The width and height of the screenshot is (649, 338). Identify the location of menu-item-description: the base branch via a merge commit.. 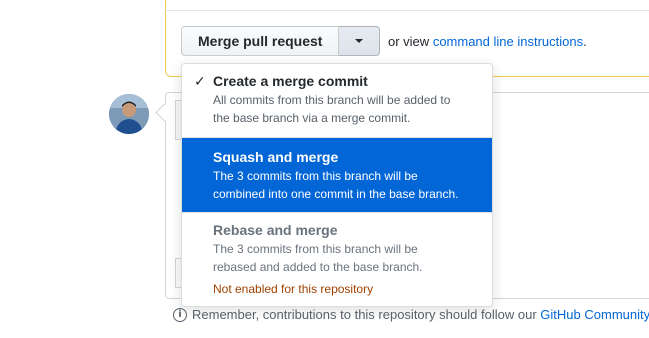
(312, 118).